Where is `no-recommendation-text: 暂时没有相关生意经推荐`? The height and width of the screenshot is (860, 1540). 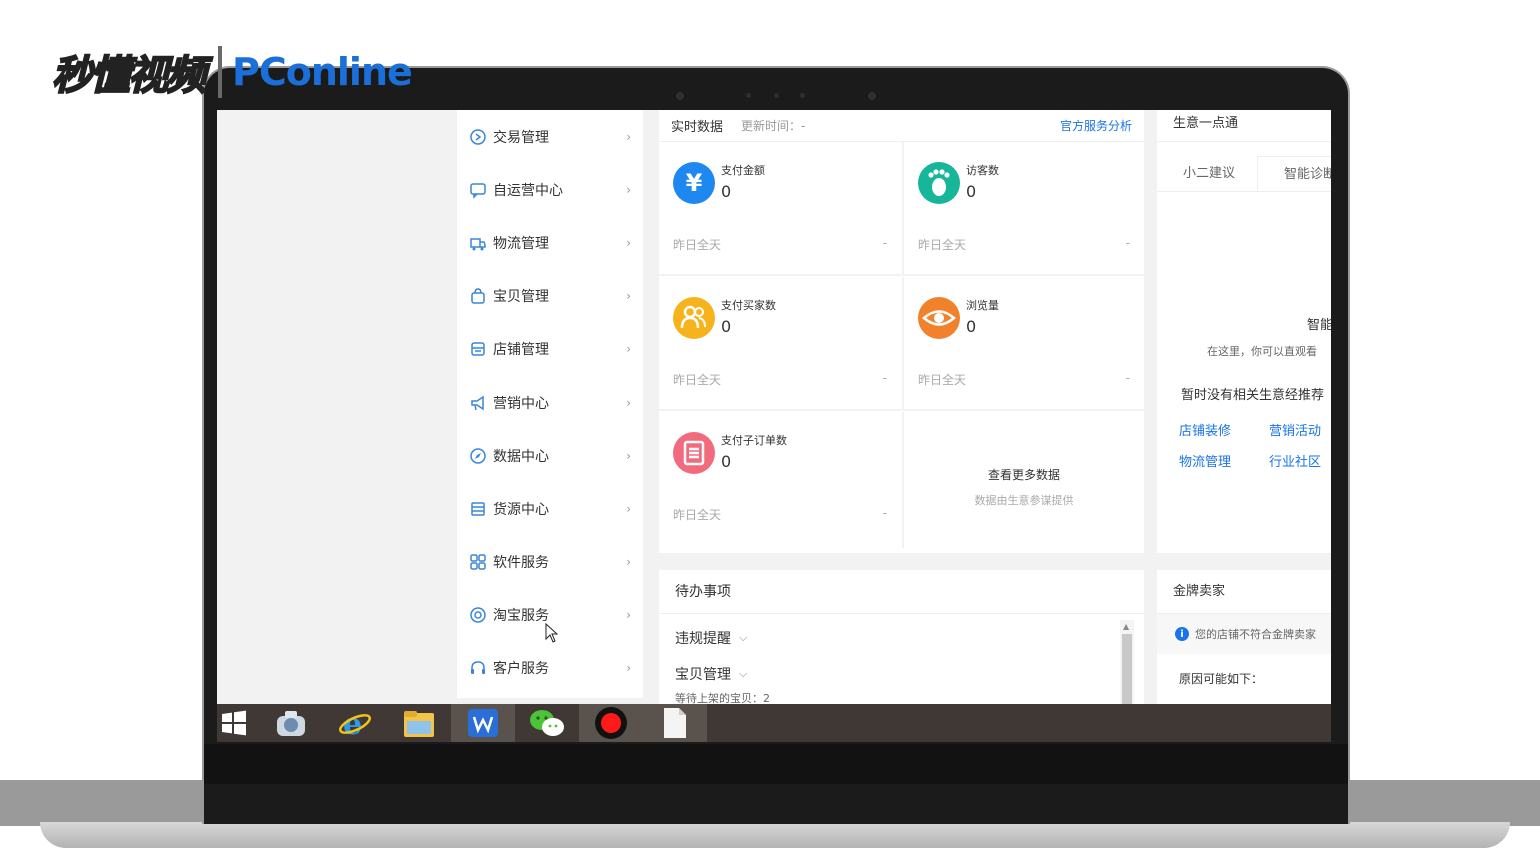
no-recommendation-text: 暂时没有相关生意经推荐 is located at coordinates (1253, 395).